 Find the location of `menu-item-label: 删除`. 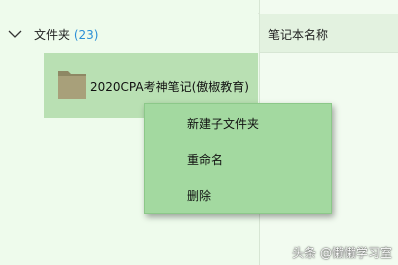

menu-item-label: 删除 is located at coordinates (199, 196).